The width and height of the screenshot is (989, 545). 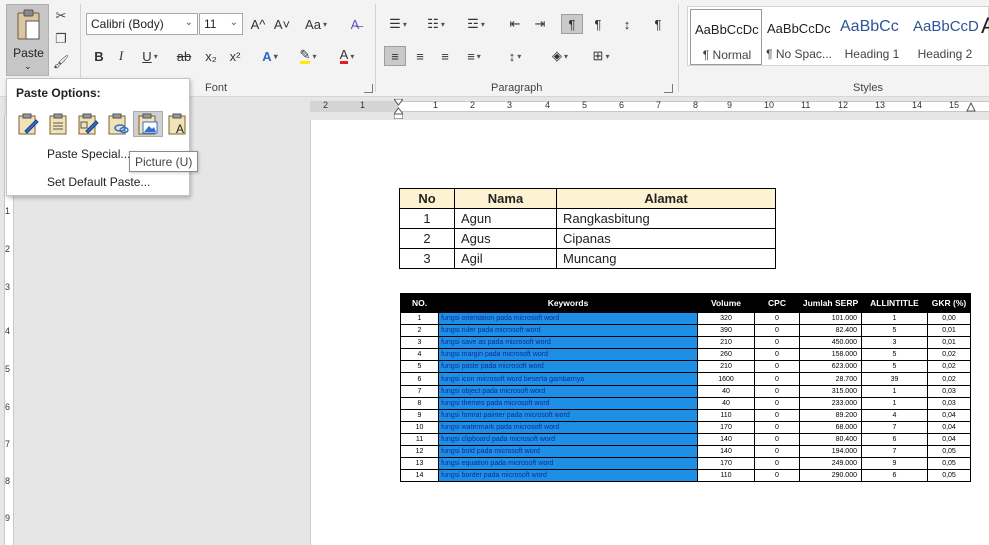 What do you see at coordinates (355, 24) in the screenshot?
I see `clear-formatting-icon: A̶` at bounding box center [355, 24].